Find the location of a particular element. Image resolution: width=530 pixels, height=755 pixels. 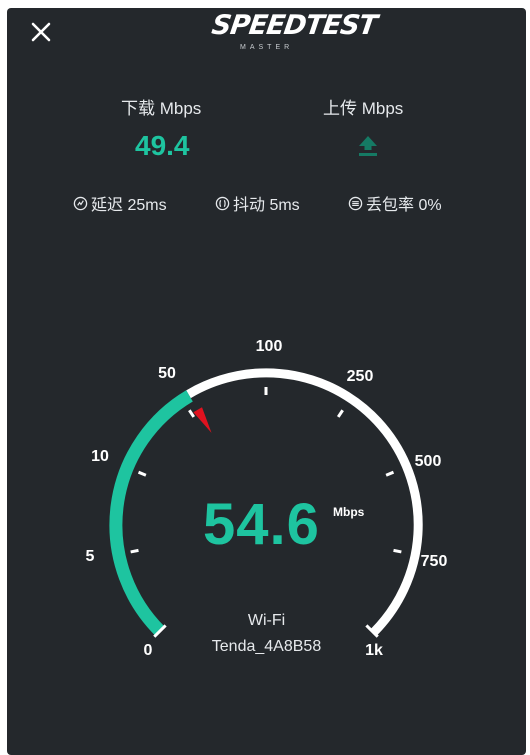

network-name: Tenda_4A8B58 is located at coordinates (266, 646).